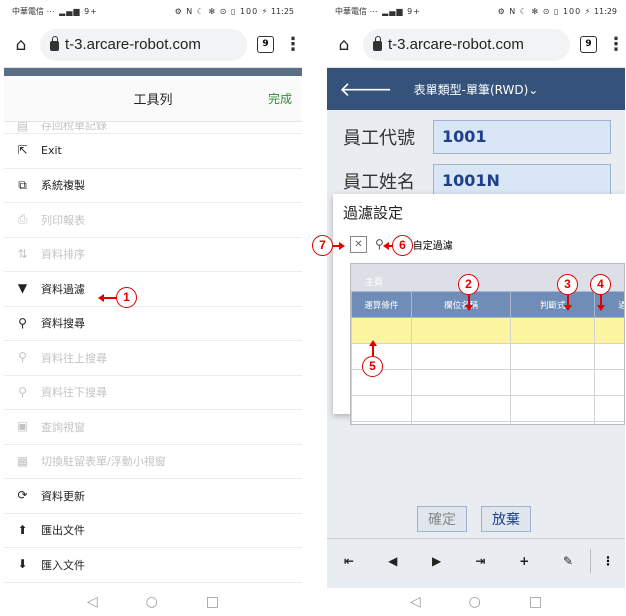 Image resolution: width=626 pixels, height=616 pixels. I want to click on menu-item: ⬇ 匯入文件, so click(153, 565).